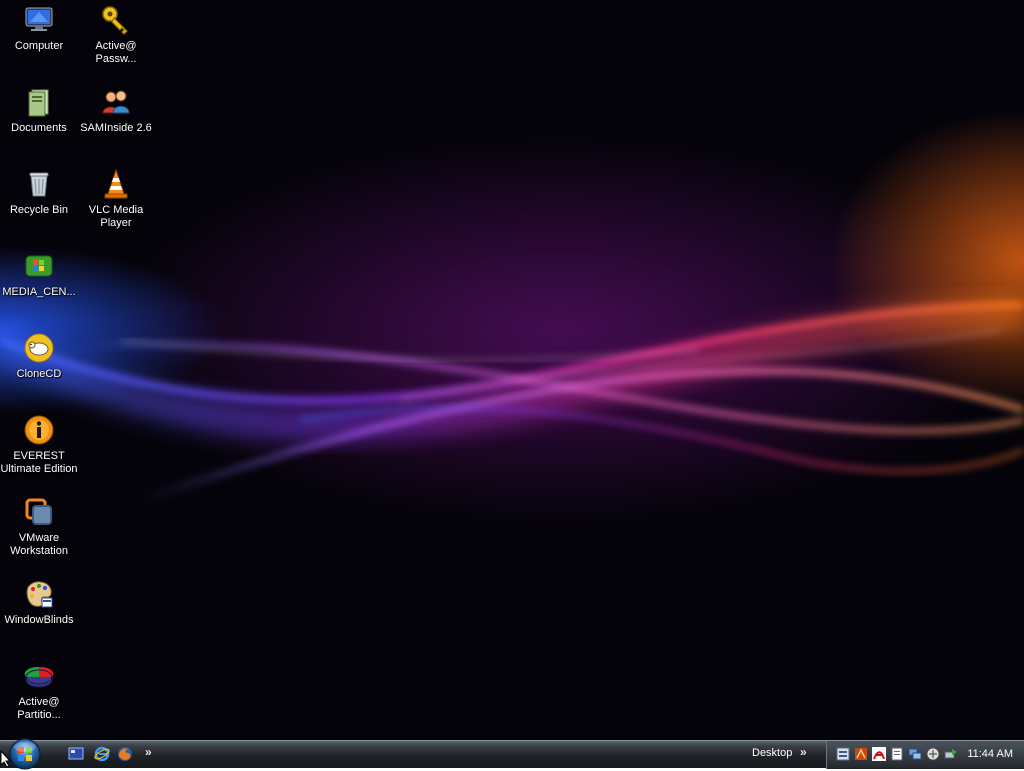 The image size is (1024, 771). What do you see at coordinates (39, 348) in the screenshot?
I see `sheep-icon` at bounding box center [39, 348].